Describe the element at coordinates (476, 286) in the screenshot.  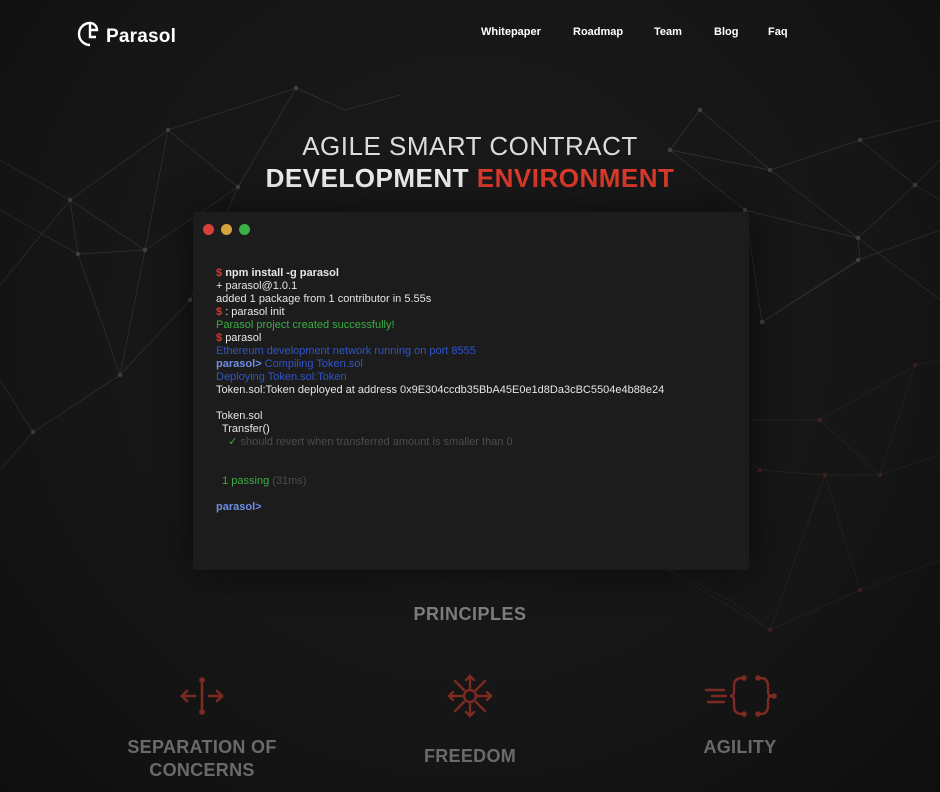
I see `terminal-line: + parasol@1.0.1` at that location.